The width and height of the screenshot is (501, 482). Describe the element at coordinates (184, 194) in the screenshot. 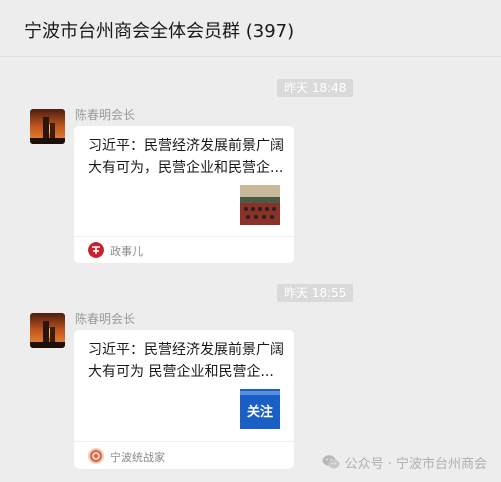

I see `article-card: 习近平：民营经济发展前景广阔大有可为，民营企业和民营企... 政事儿` at that location.